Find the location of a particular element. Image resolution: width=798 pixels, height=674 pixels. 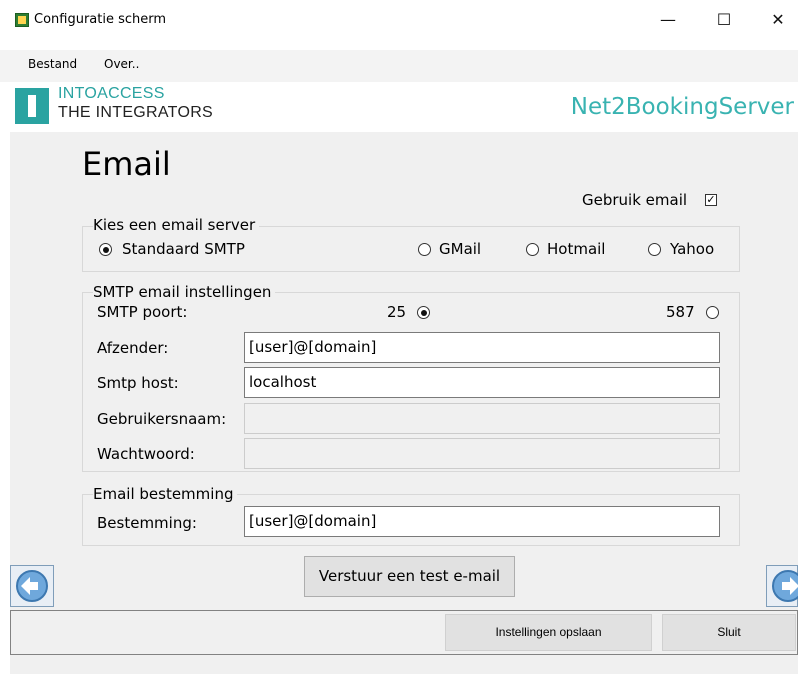

arrow-left-icon is located at coordinates (32, 586).